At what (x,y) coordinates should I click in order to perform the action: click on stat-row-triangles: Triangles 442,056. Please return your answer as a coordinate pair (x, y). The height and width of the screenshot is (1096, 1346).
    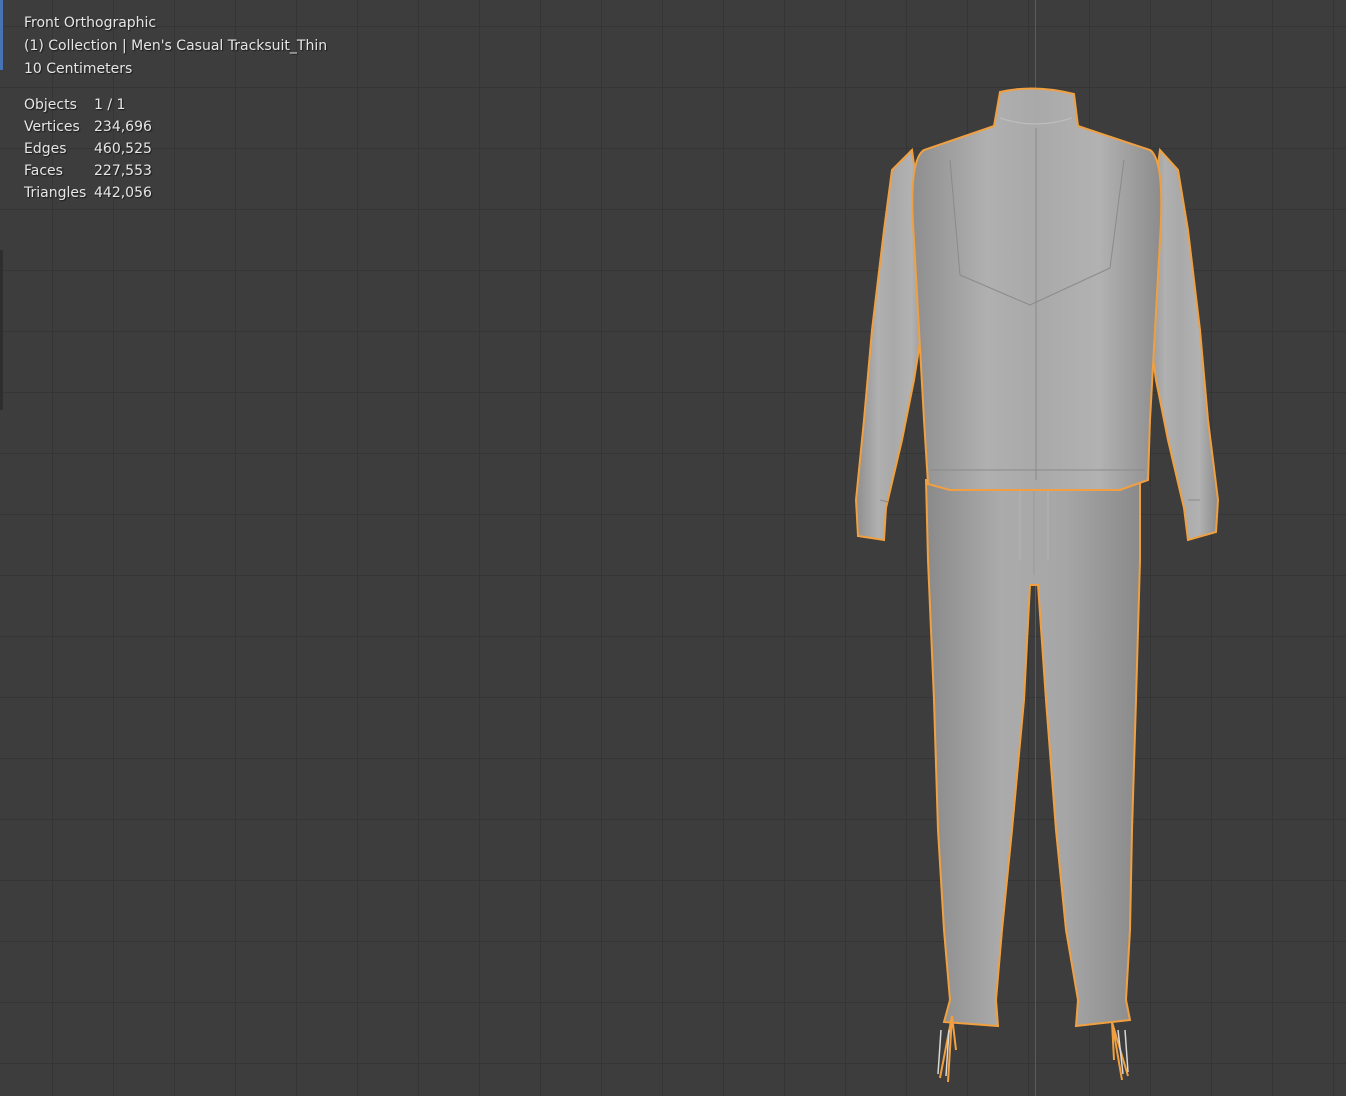
    Looking at the image, I should click on (175, 195).